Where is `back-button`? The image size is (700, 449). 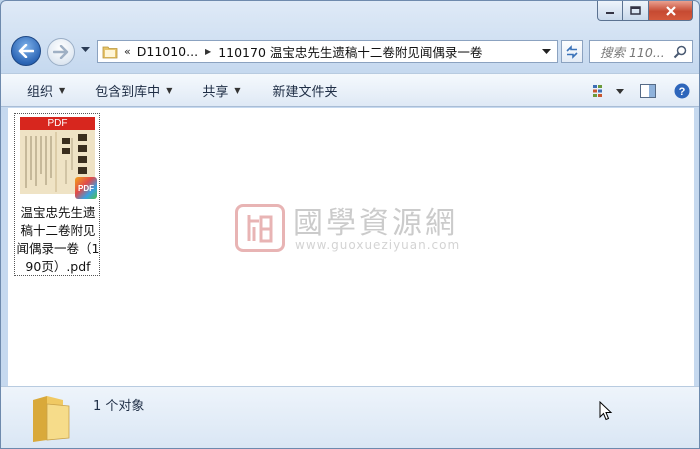
back-button is located at coordinates (26, 51).